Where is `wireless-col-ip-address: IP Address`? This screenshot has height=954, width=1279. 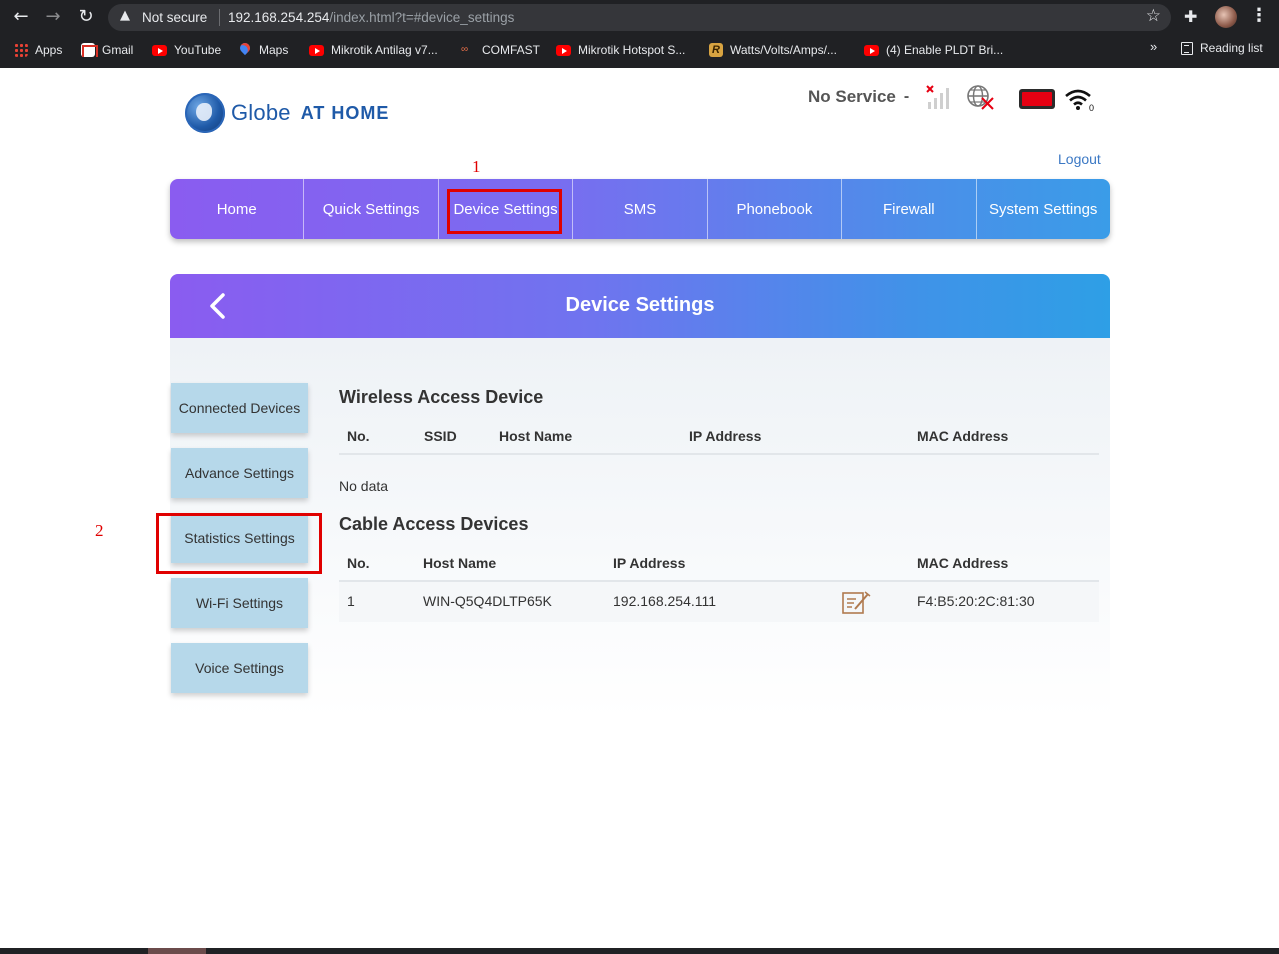 wireless-col-ip-address: IP Address is located at coordinates (725, 436).